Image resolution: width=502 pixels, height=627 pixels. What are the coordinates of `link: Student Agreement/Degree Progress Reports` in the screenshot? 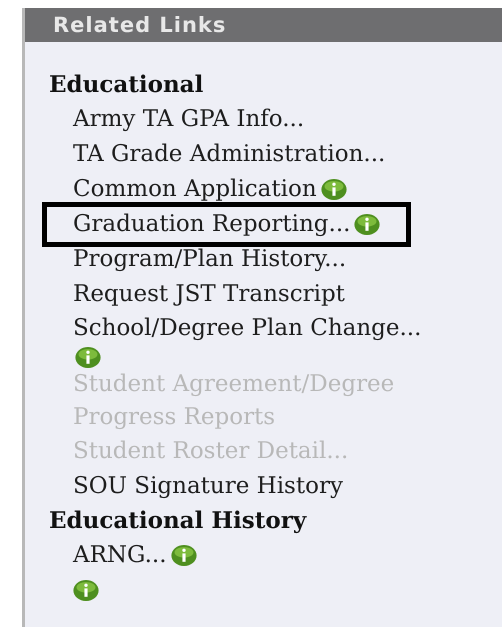 It's located at (234, 401).